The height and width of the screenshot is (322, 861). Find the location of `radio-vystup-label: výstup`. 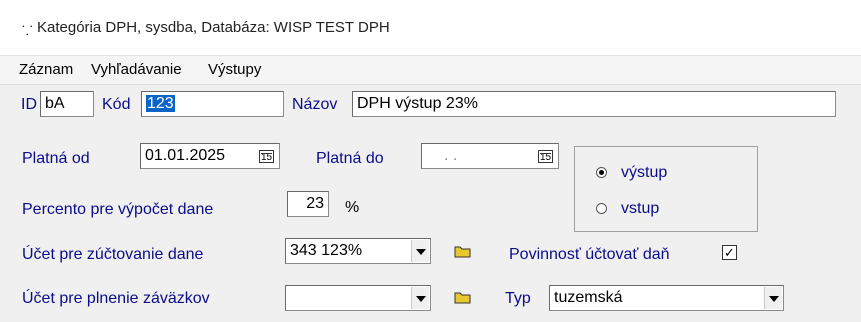

radio-vystup-label: výstup is located at coordinates (644, 173).